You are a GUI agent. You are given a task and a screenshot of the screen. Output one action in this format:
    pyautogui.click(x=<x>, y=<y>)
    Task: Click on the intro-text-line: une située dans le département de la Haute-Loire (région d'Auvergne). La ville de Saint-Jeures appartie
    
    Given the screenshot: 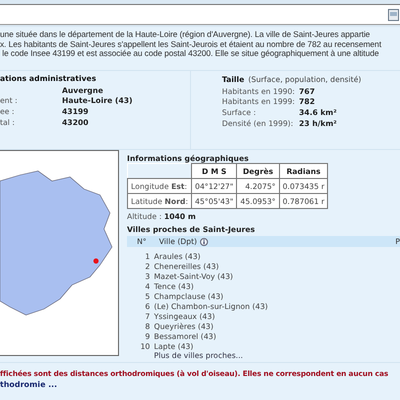 What is the action you would take?
    pyautogui.click(x=185, y=35)
    